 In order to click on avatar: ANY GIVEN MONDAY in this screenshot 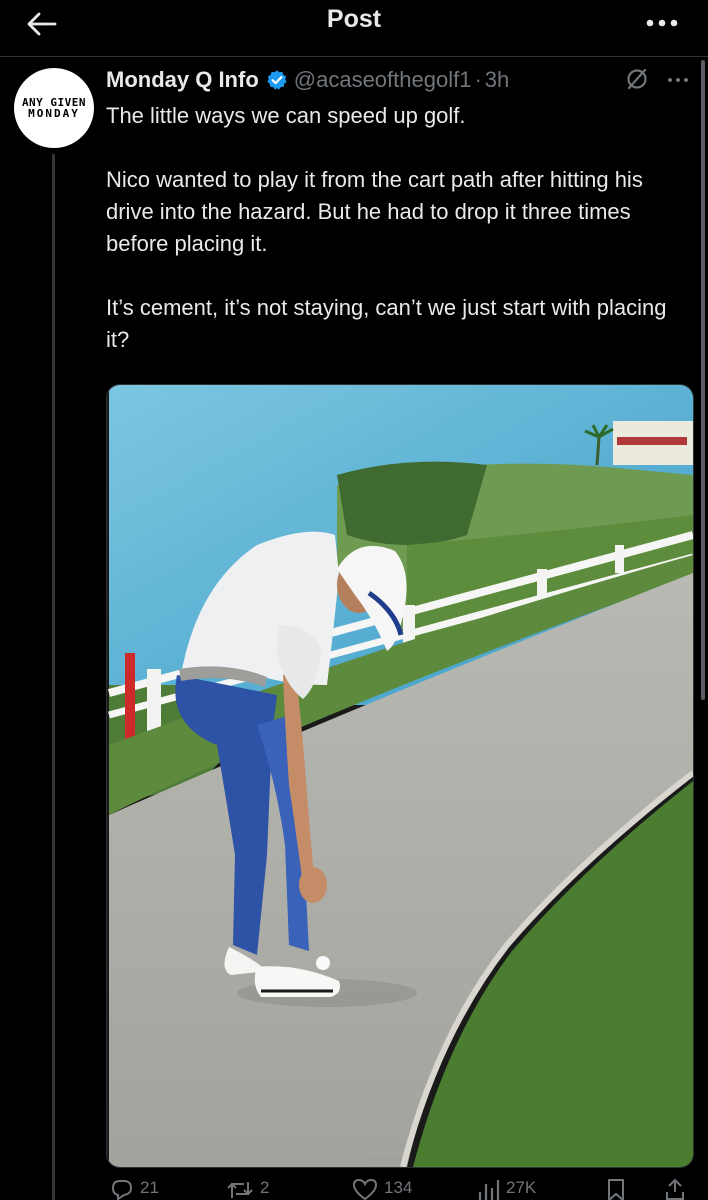, I will do `click(54, 108)`.